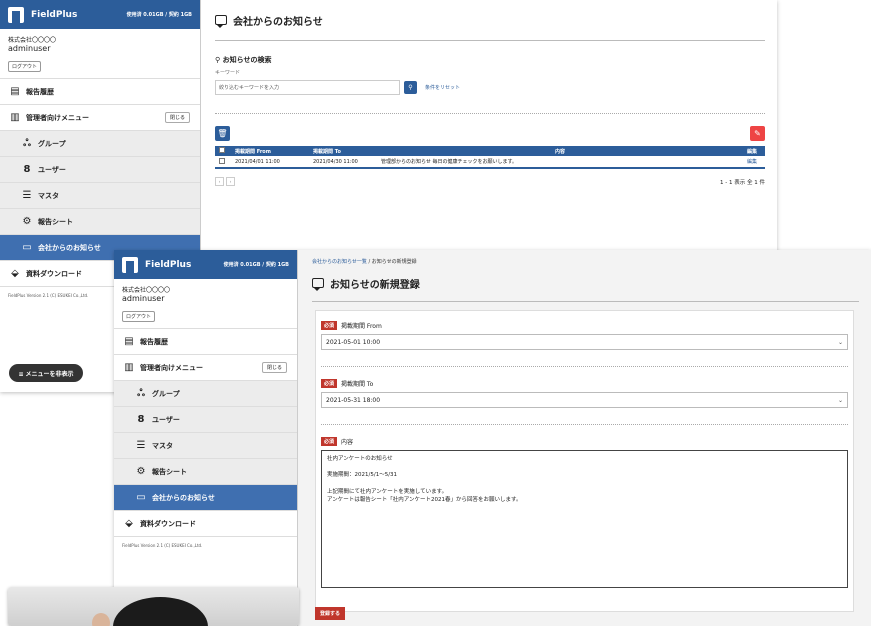 This screenshot has height=626, width=871. What do you see at coordinates (219, 181) in the screenshot?
I see `pager-prev-button: ‹` at bounding box center [219, 181].